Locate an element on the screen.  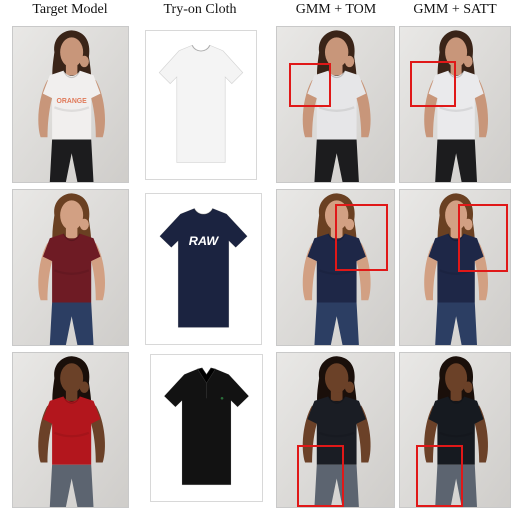
shirt-print: ORANGE is located at coordinates (72, 101).